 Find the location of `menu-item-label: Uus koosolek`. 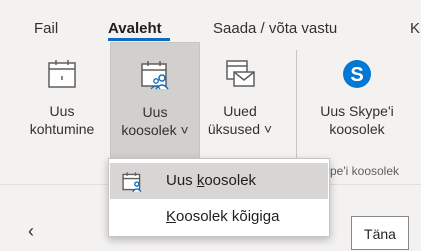

menu-item-label: Uus koosolek is located at coordinates (211, 180).